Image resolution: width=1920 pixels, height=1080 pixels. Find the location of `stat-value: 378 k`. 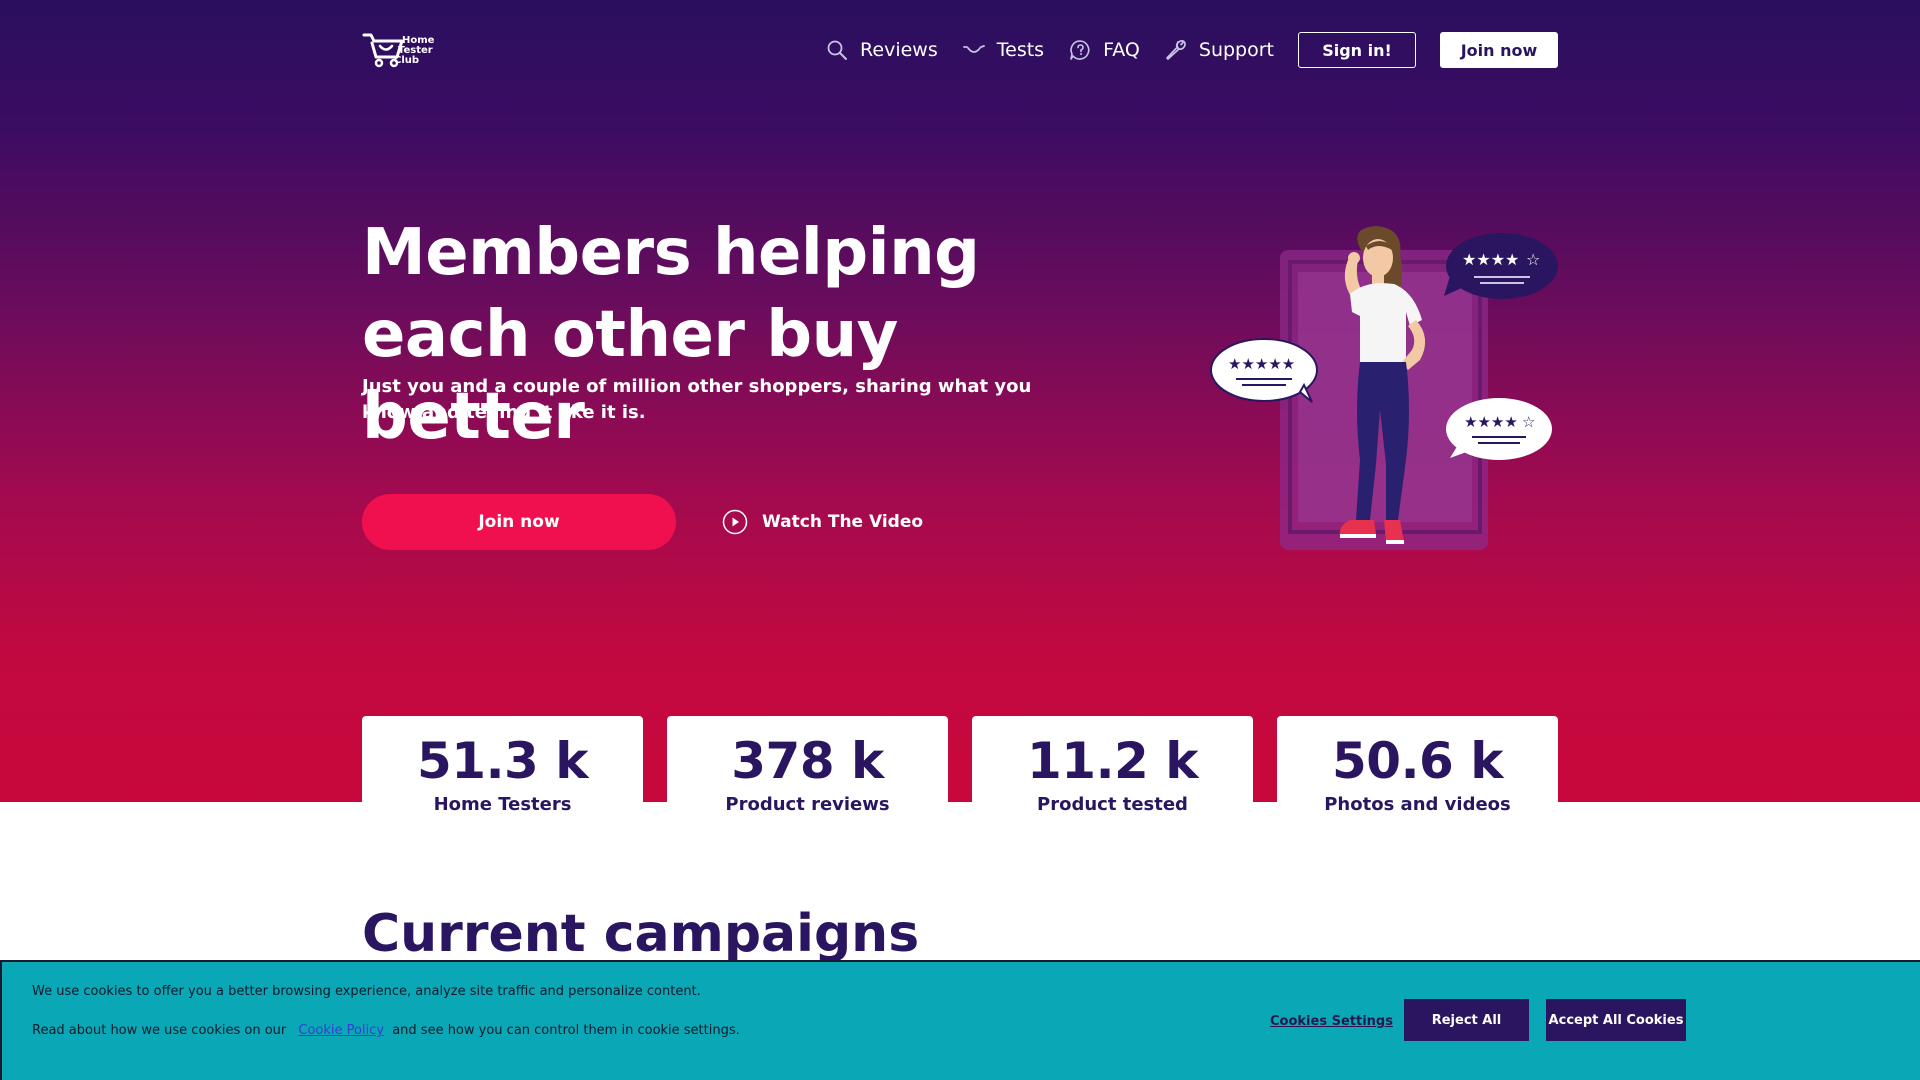

stat-value: 378 k is located at coordinates (807, 761).